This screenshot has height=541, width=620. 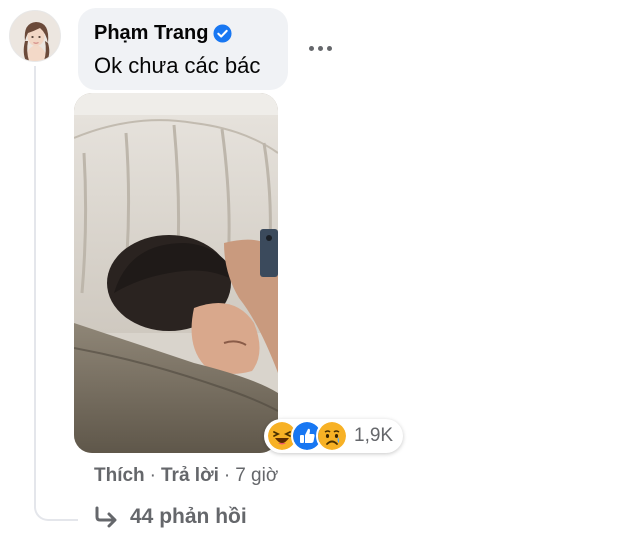 I want to click on reply-button: Trả lời, so click(x=190, y=476).